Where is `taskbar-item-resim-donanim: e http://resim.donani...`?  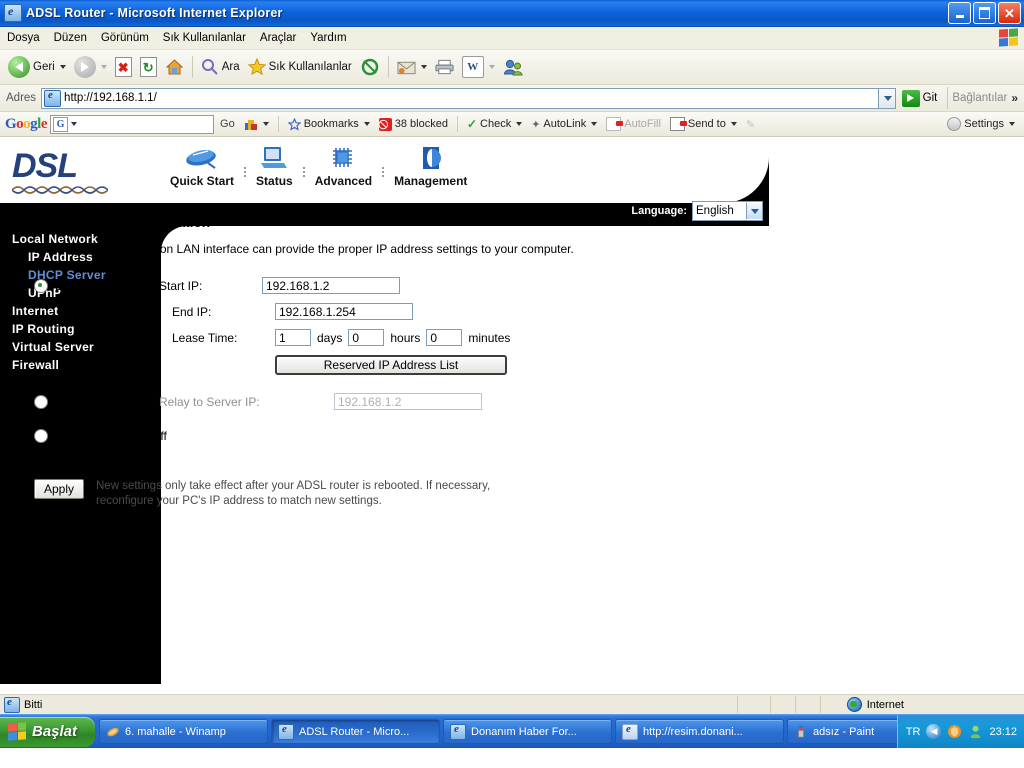 taskbar-item-resim-donanim: e http://resim.donani... is located at coordinates (700, 731).